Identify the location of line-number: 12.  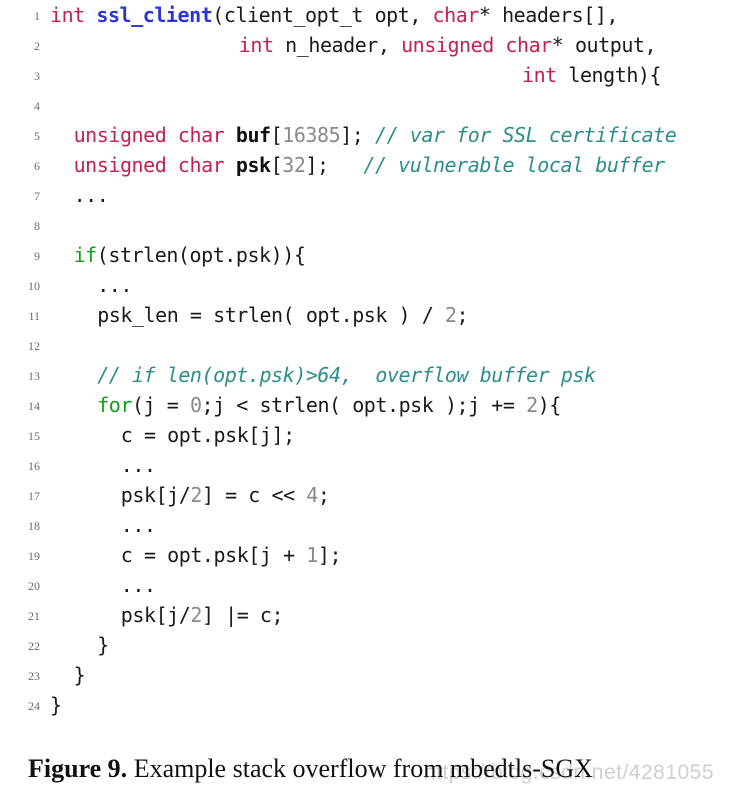
(34, 346).